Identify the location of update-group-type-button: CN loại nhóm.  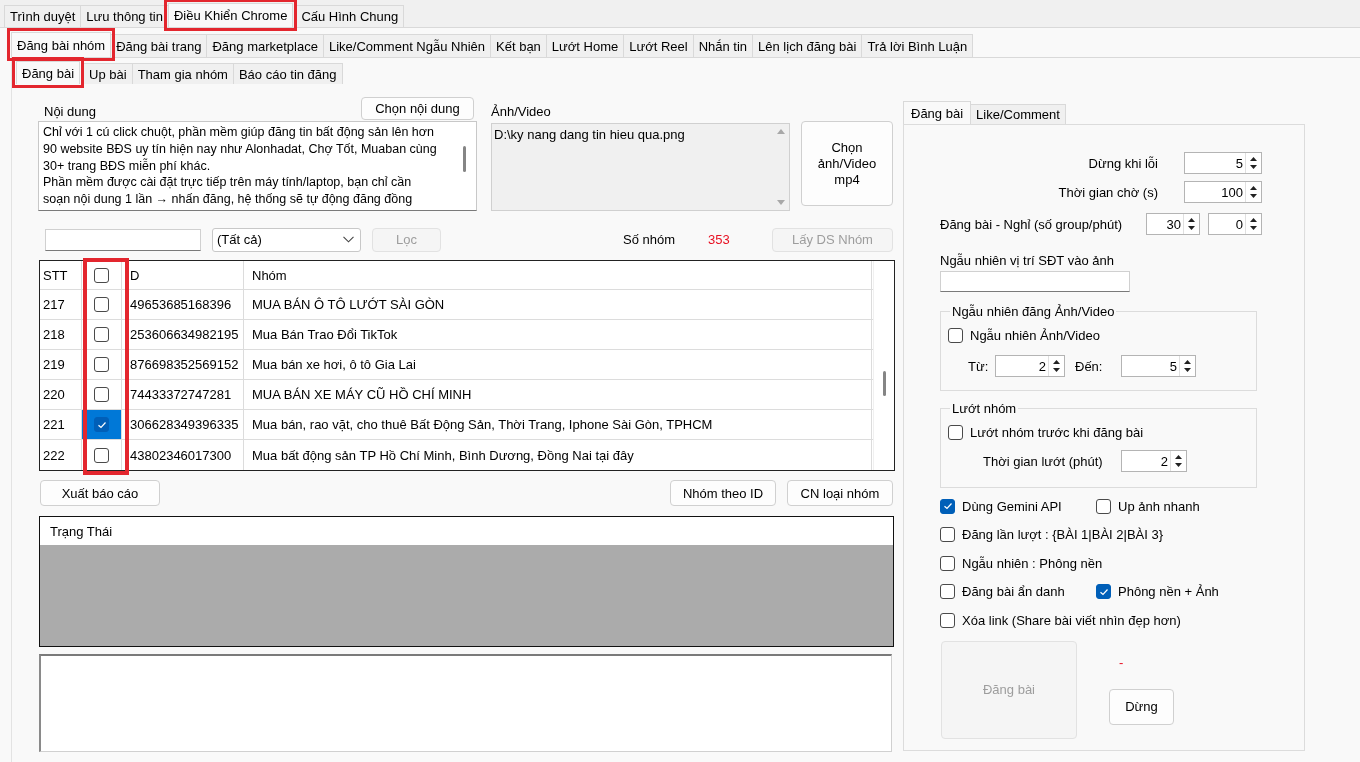
(840, 493).